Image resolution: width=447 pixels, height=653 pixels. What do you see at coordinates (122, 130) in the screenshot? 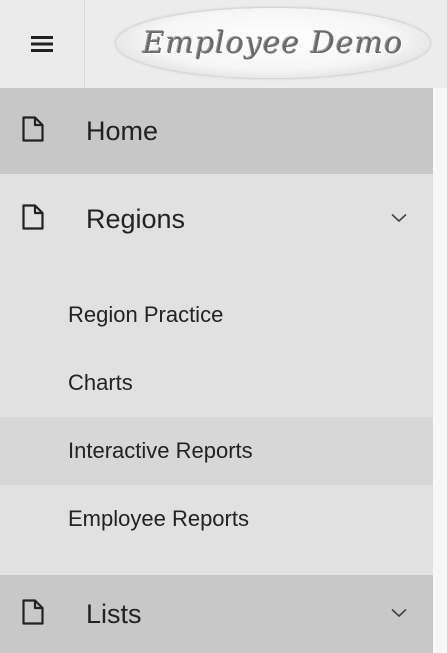
I see `sidebar-item-label: Home` at bounding box center [122, 130].